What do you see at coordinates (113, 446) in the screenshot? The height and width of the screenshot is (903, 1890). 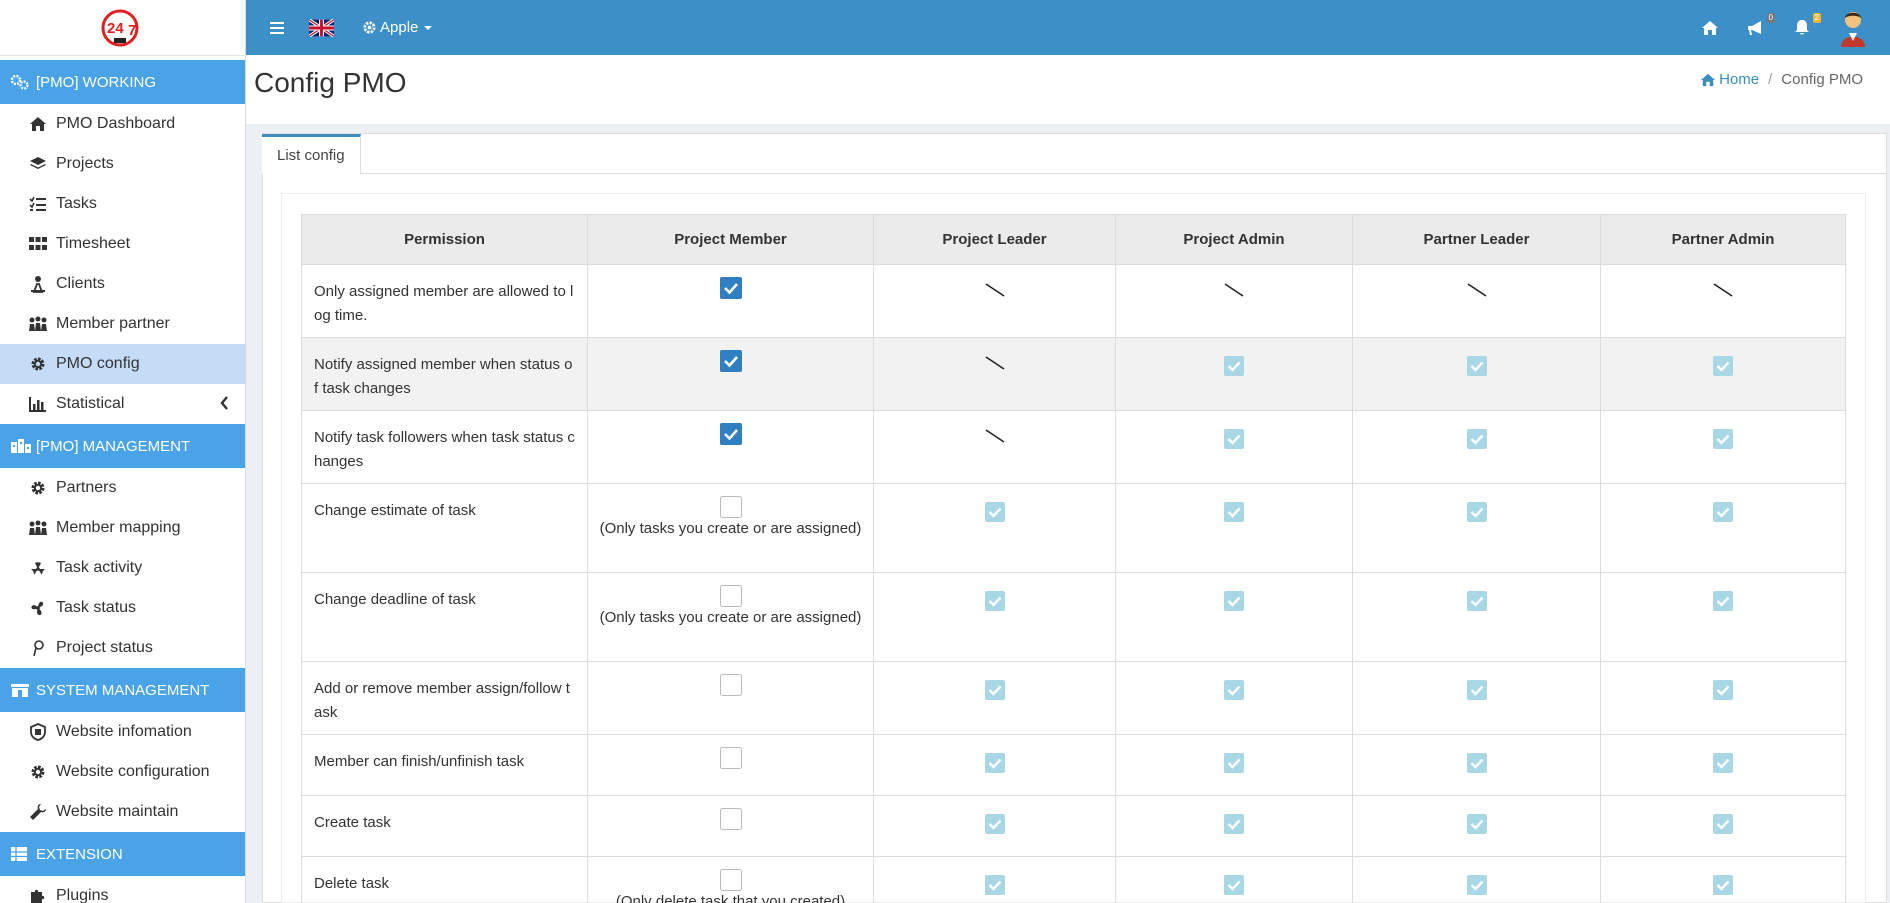 I see `section-label: [PMO] MANAGEMENT` at bounding box center [113, 446].